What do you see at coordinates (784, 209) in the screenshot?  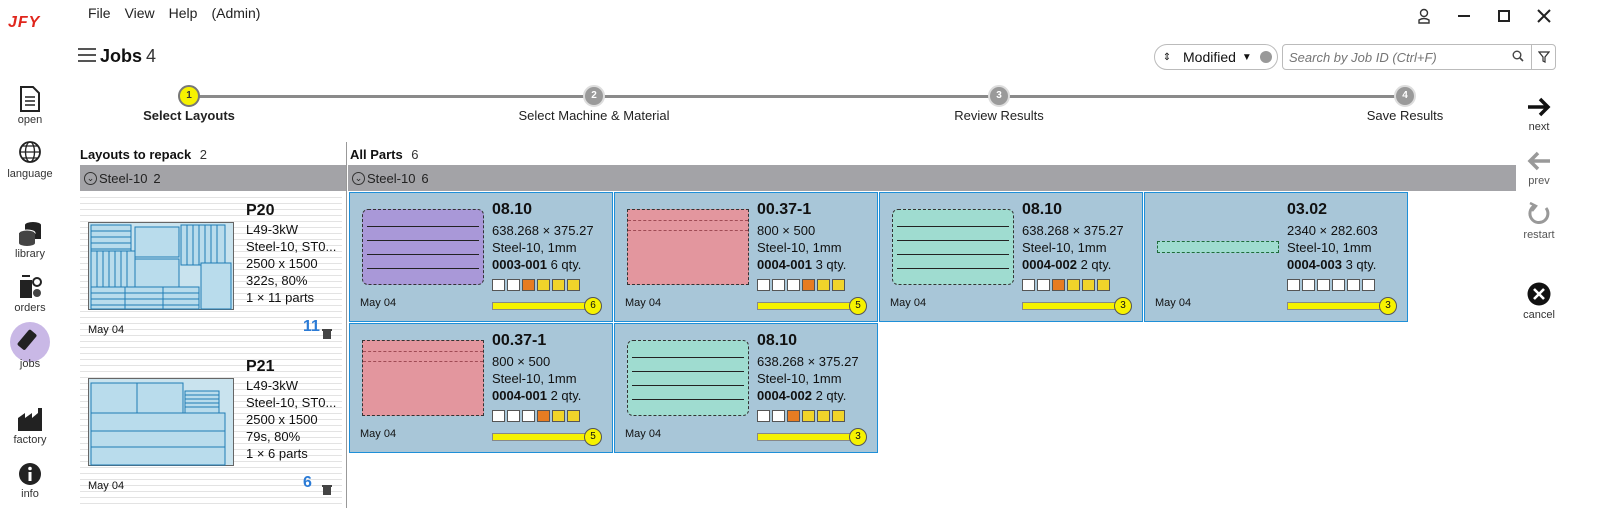 I see `part-name: 00.37-1` at bounding box center [784, 209].